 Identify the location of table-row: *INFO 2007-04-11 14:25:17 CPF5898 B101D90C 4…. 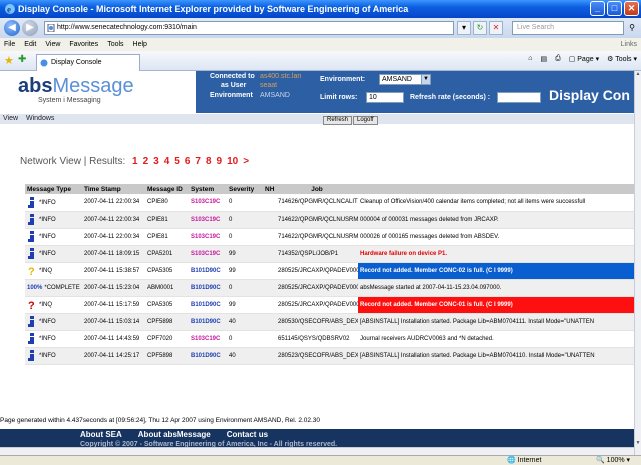
(329, 356).